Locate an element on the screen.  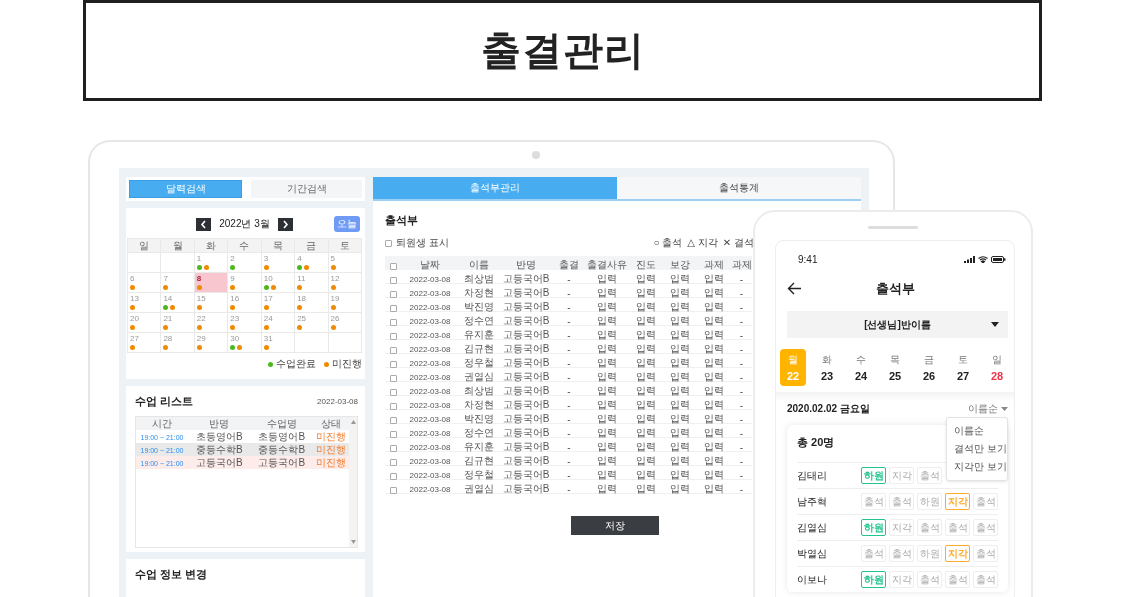
next-month-button is located at coordinates (285, 224).